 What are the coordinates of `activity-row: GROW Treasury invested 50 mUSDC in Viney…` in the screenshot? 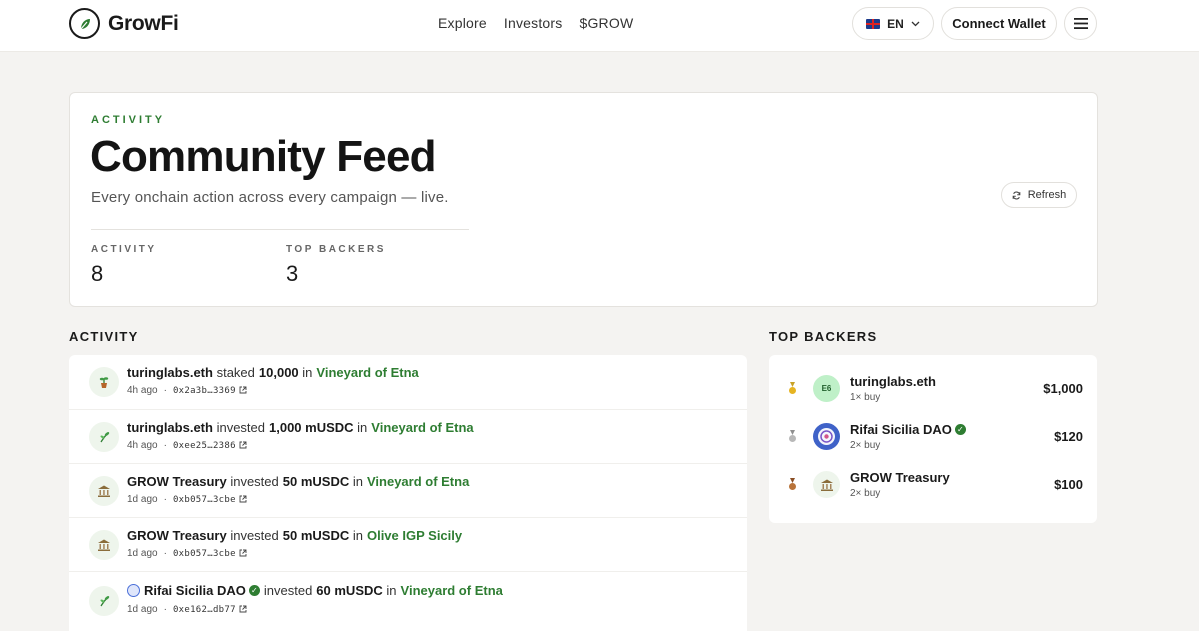 It's located at (408, 490).